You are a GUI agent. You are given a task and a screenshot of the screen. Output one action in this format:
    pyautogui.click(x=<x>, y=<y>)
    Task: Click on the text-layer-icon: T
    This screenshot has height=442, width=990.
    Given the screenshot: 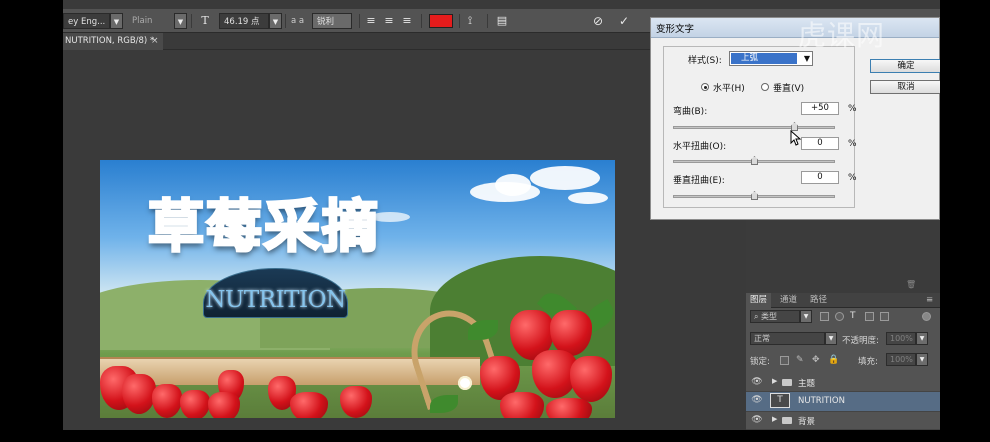 What is the action you would take?
    pyautogui.click(x=780, y=400)
    